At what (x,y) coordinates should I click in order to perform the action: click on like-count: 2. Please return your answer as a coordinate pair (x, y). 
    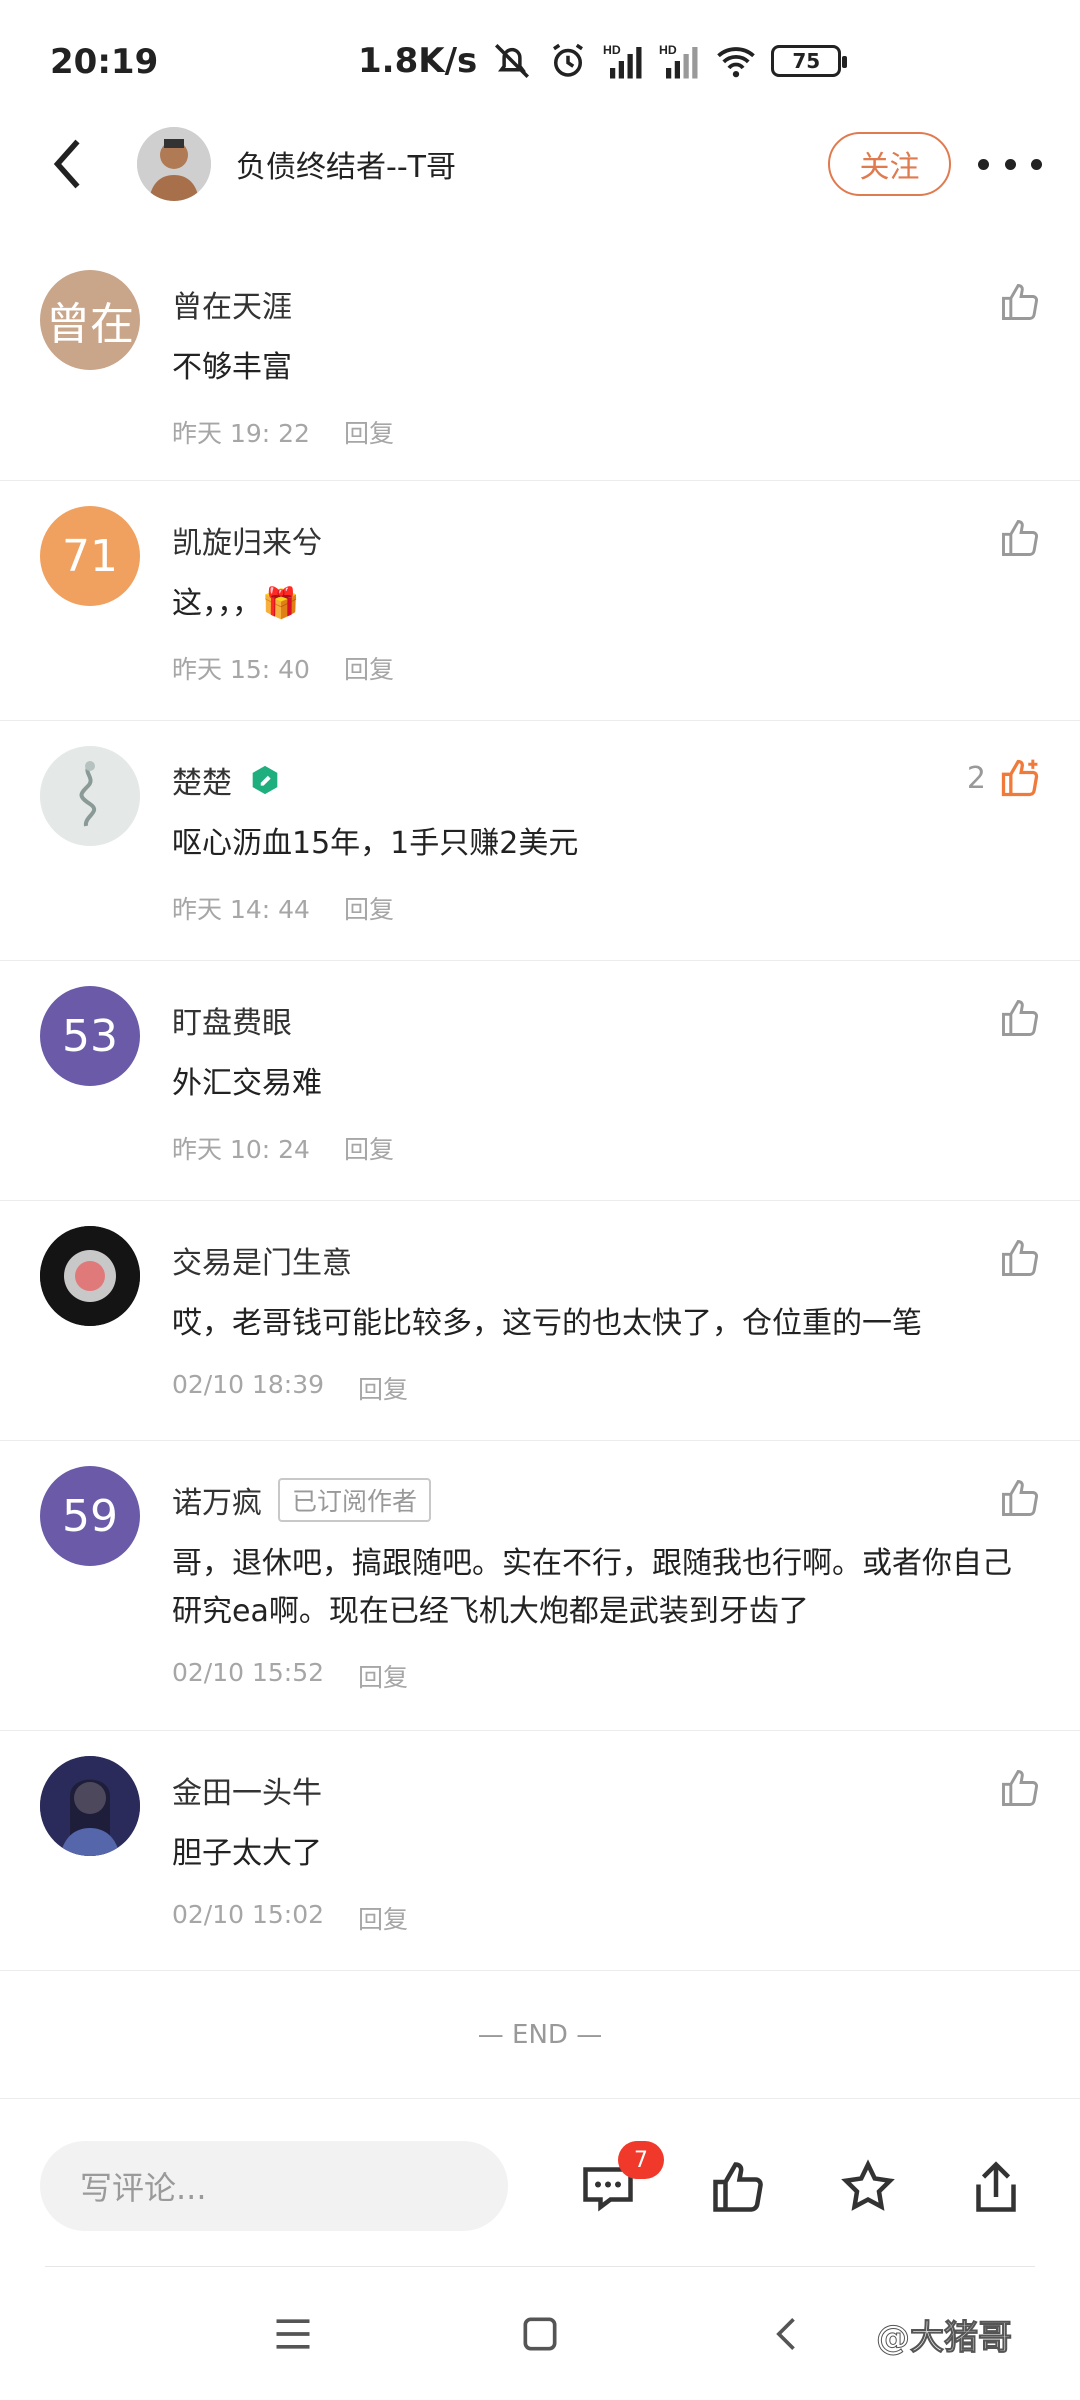
    Looking at the image, I should click on (976, 778).